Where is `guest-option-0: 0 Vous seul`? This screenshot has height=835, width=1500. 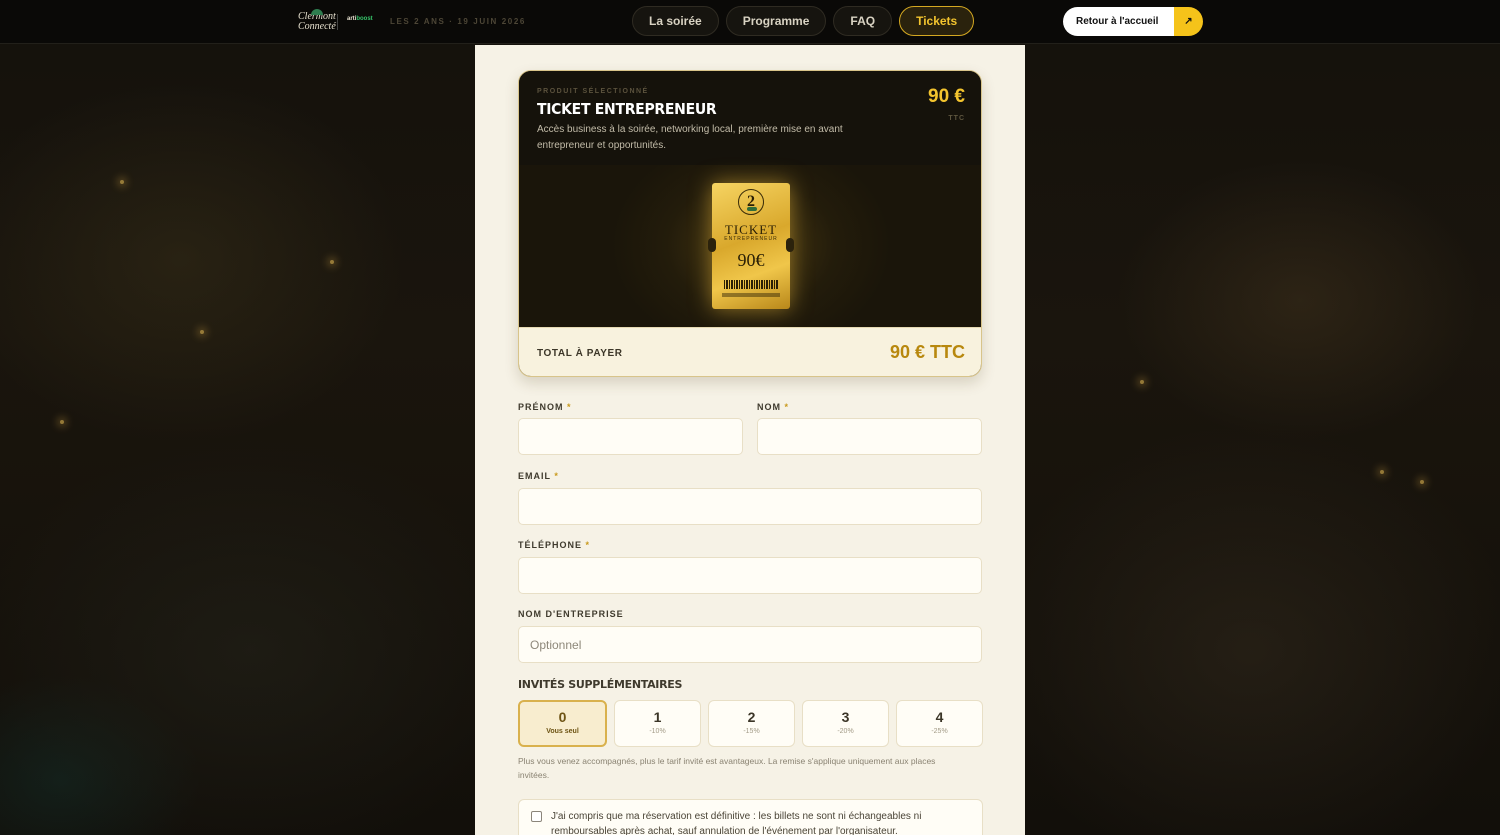 guest-option-0: 0 Vous seul is located at coordinates (562, 723).